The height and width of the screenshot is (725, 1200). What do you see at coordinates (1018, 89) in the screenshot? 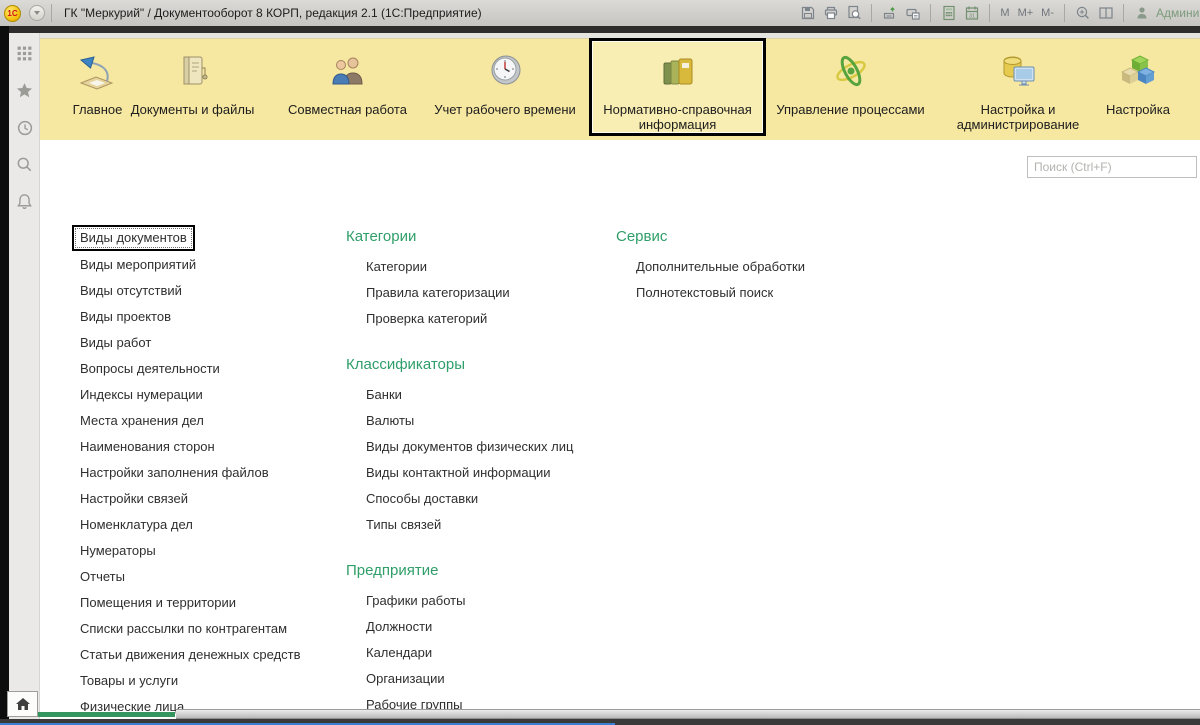
I see `ribbon-tab-settings-administration: Настройка и администрирование` at bounding box center [1018, 89].